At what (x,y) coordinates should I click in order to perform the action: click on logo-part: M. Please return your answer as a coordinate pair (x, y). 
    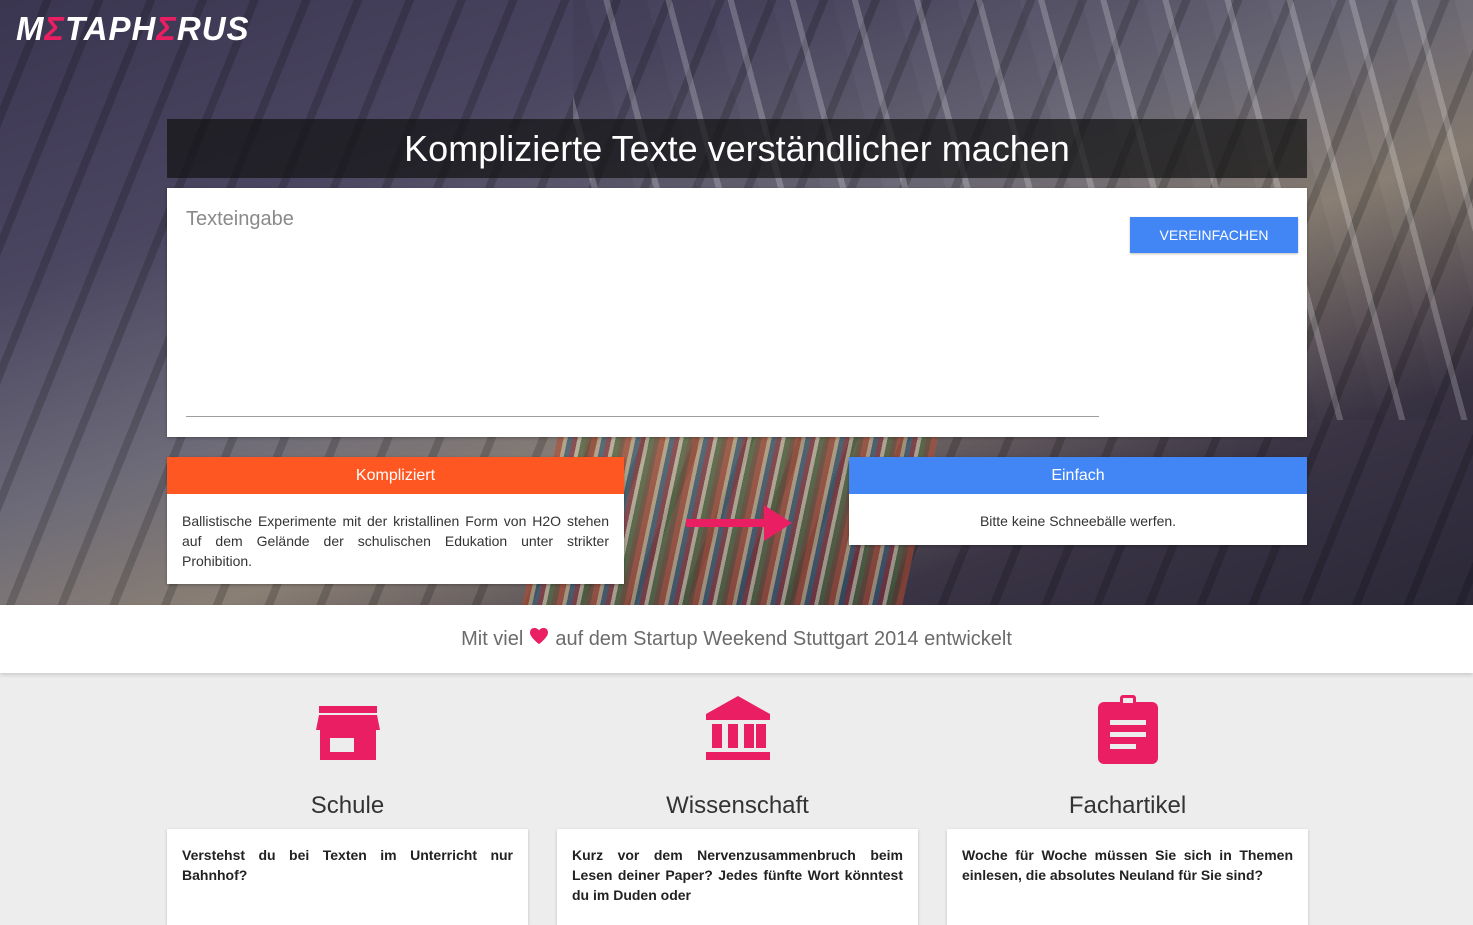
    Looking at the image, I should click on (30, 28).